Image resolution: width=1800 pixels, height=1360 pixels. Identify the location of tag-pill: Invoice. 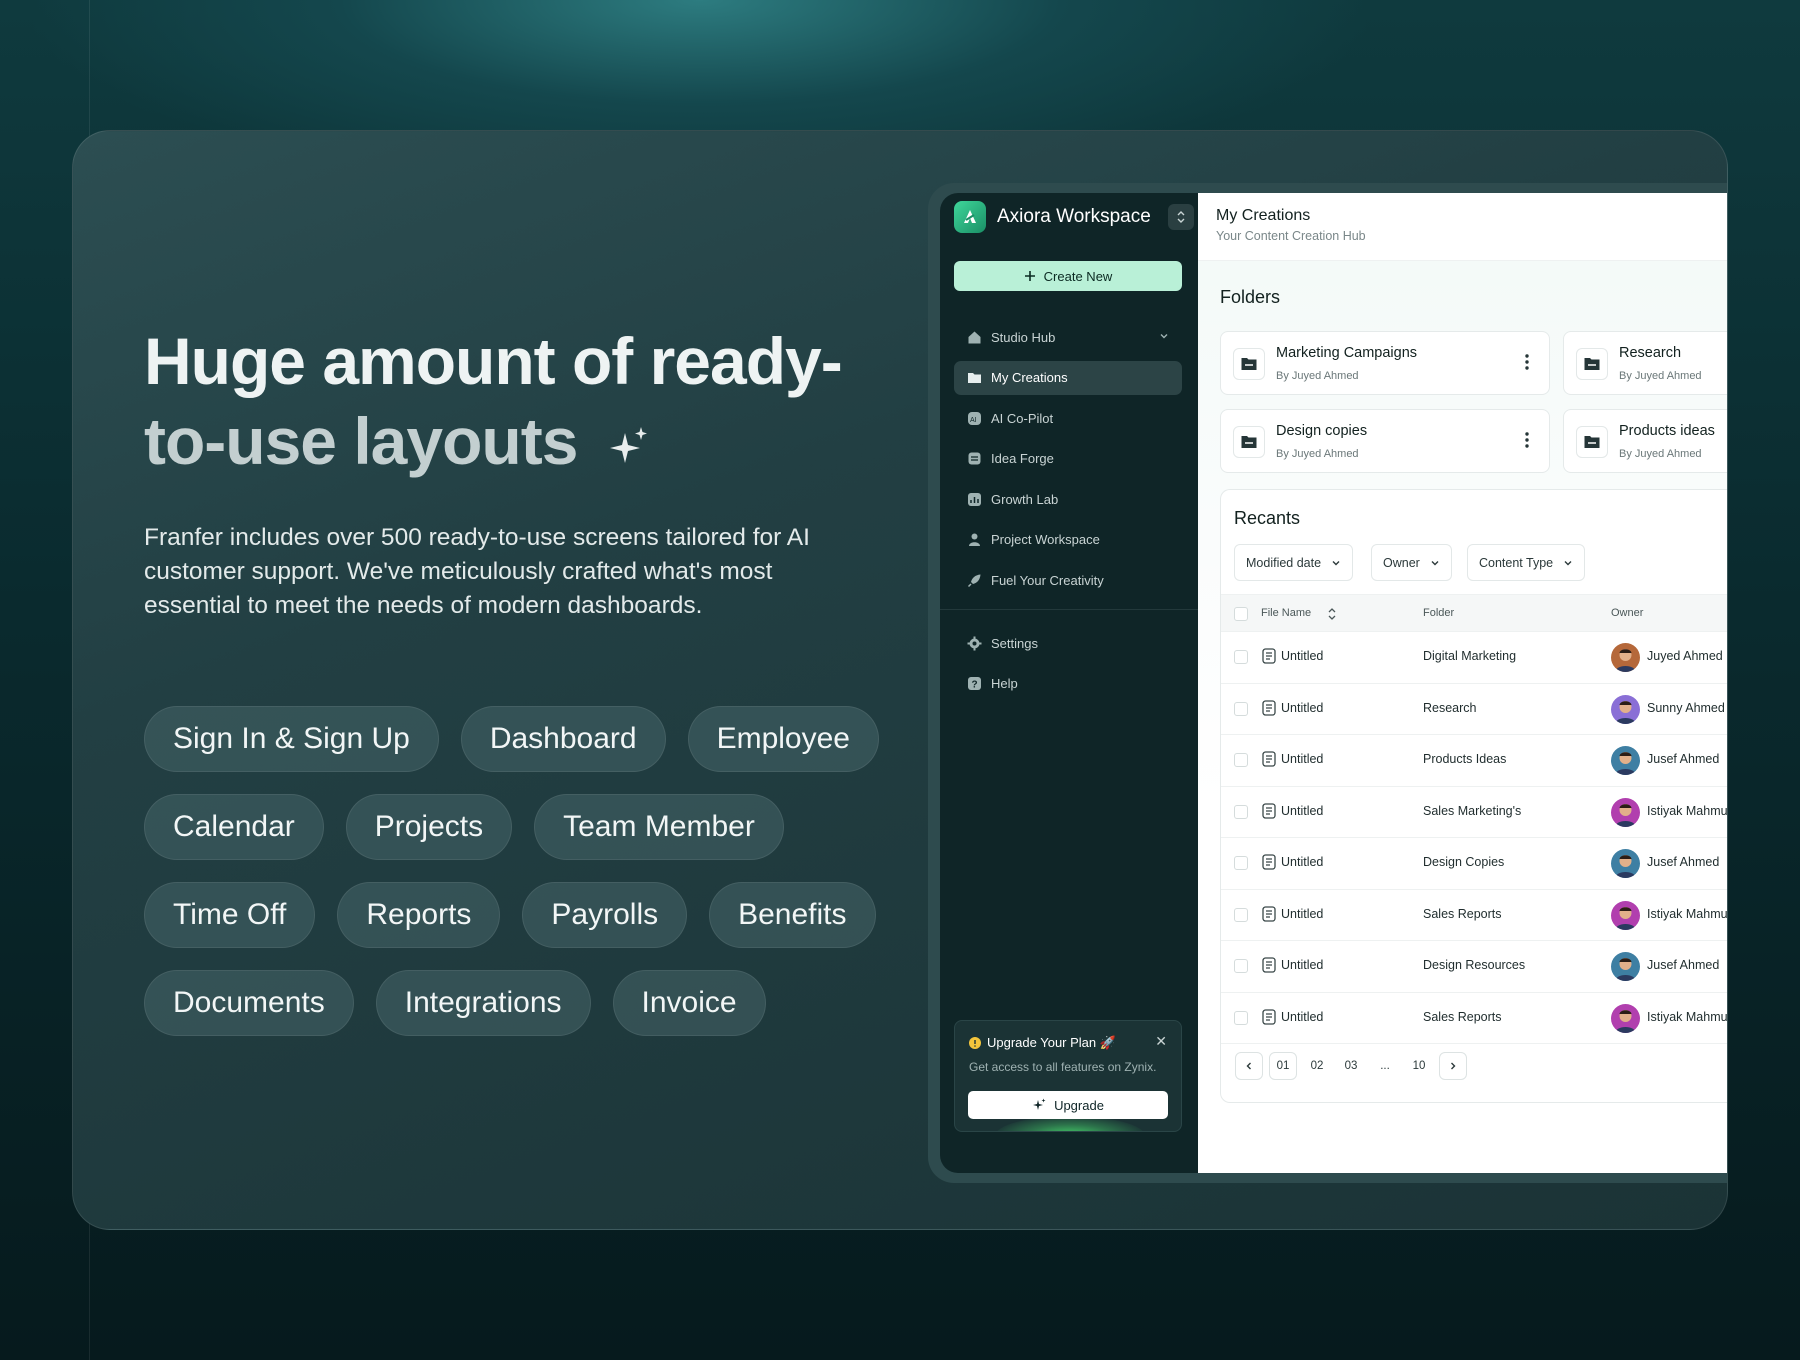
(689, 1003).